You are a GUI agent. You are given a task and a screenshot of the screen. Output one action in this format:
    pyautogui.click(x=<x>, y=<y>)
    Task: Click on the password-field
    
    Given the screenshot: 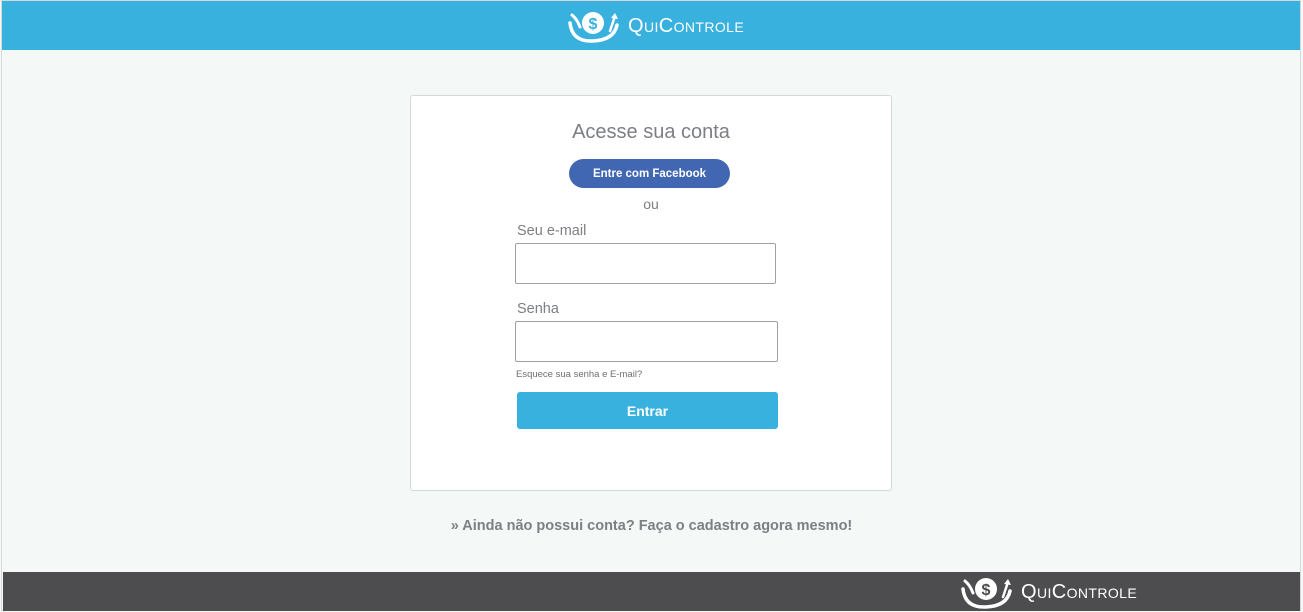 What is the action you would take?
    pyautogui.click(x=646, y=341)
    